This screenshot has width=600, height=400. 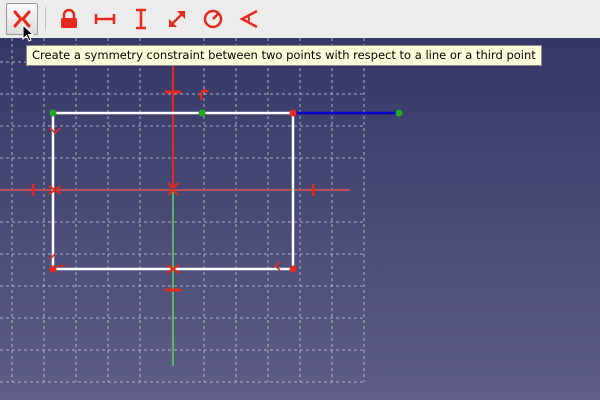 I want to click on mouse-cursor-icon, so click(x=28, y=33).